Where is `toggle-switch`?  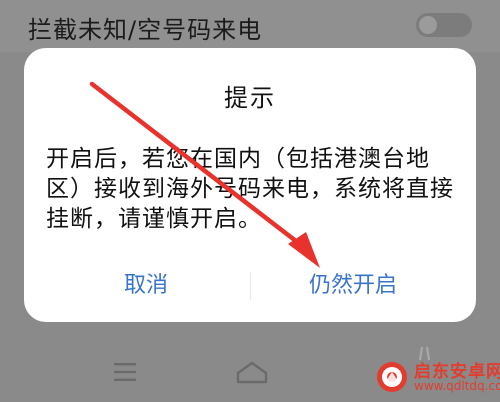 toggle-switch is located at coordinates (444, 25).